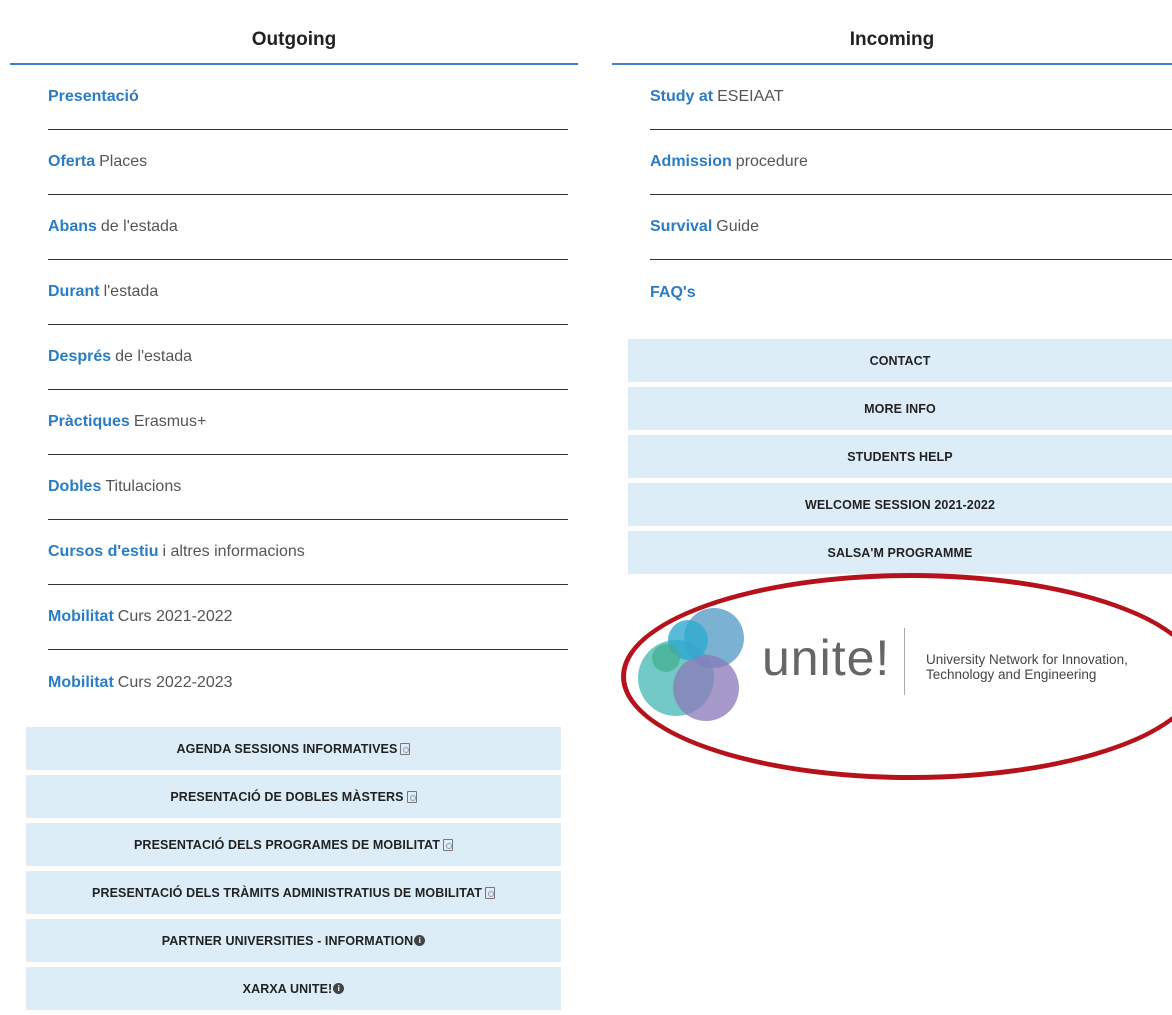 The image size is (1172, 1015). I want to click on button-label: PRESENTACIÓ DELS PROGRAMES DE MOBILITAT, so click(287, 844).